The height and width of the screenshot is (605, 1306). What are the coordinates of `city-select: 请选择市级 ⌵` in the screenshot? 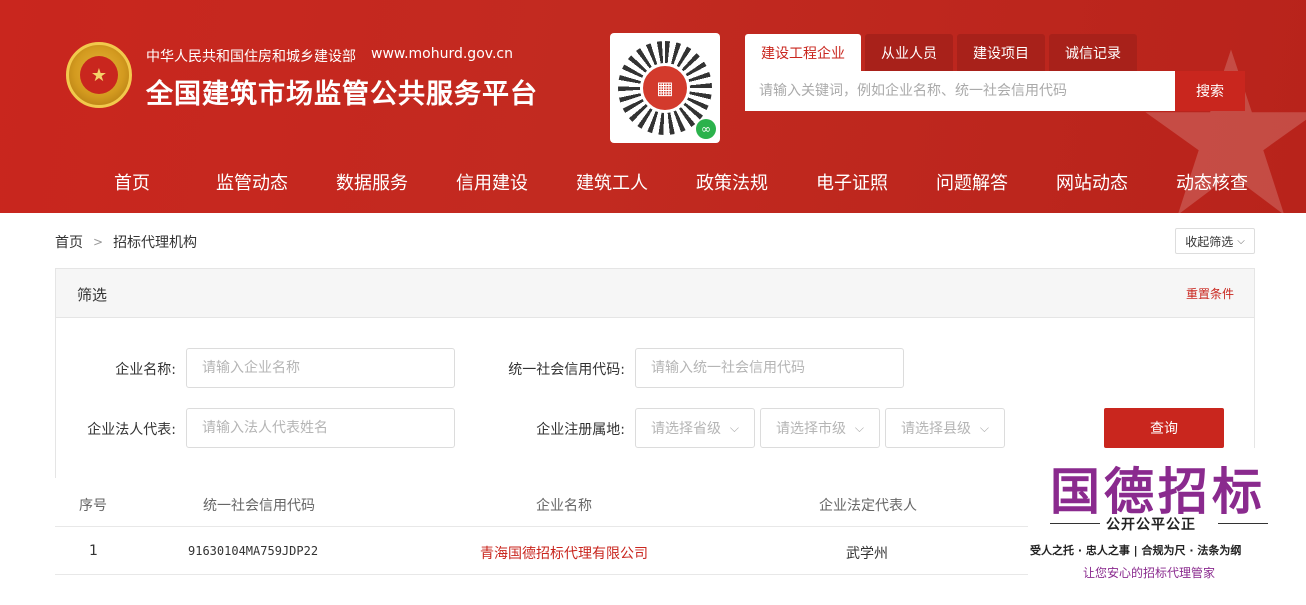 It's located at (820, 428).